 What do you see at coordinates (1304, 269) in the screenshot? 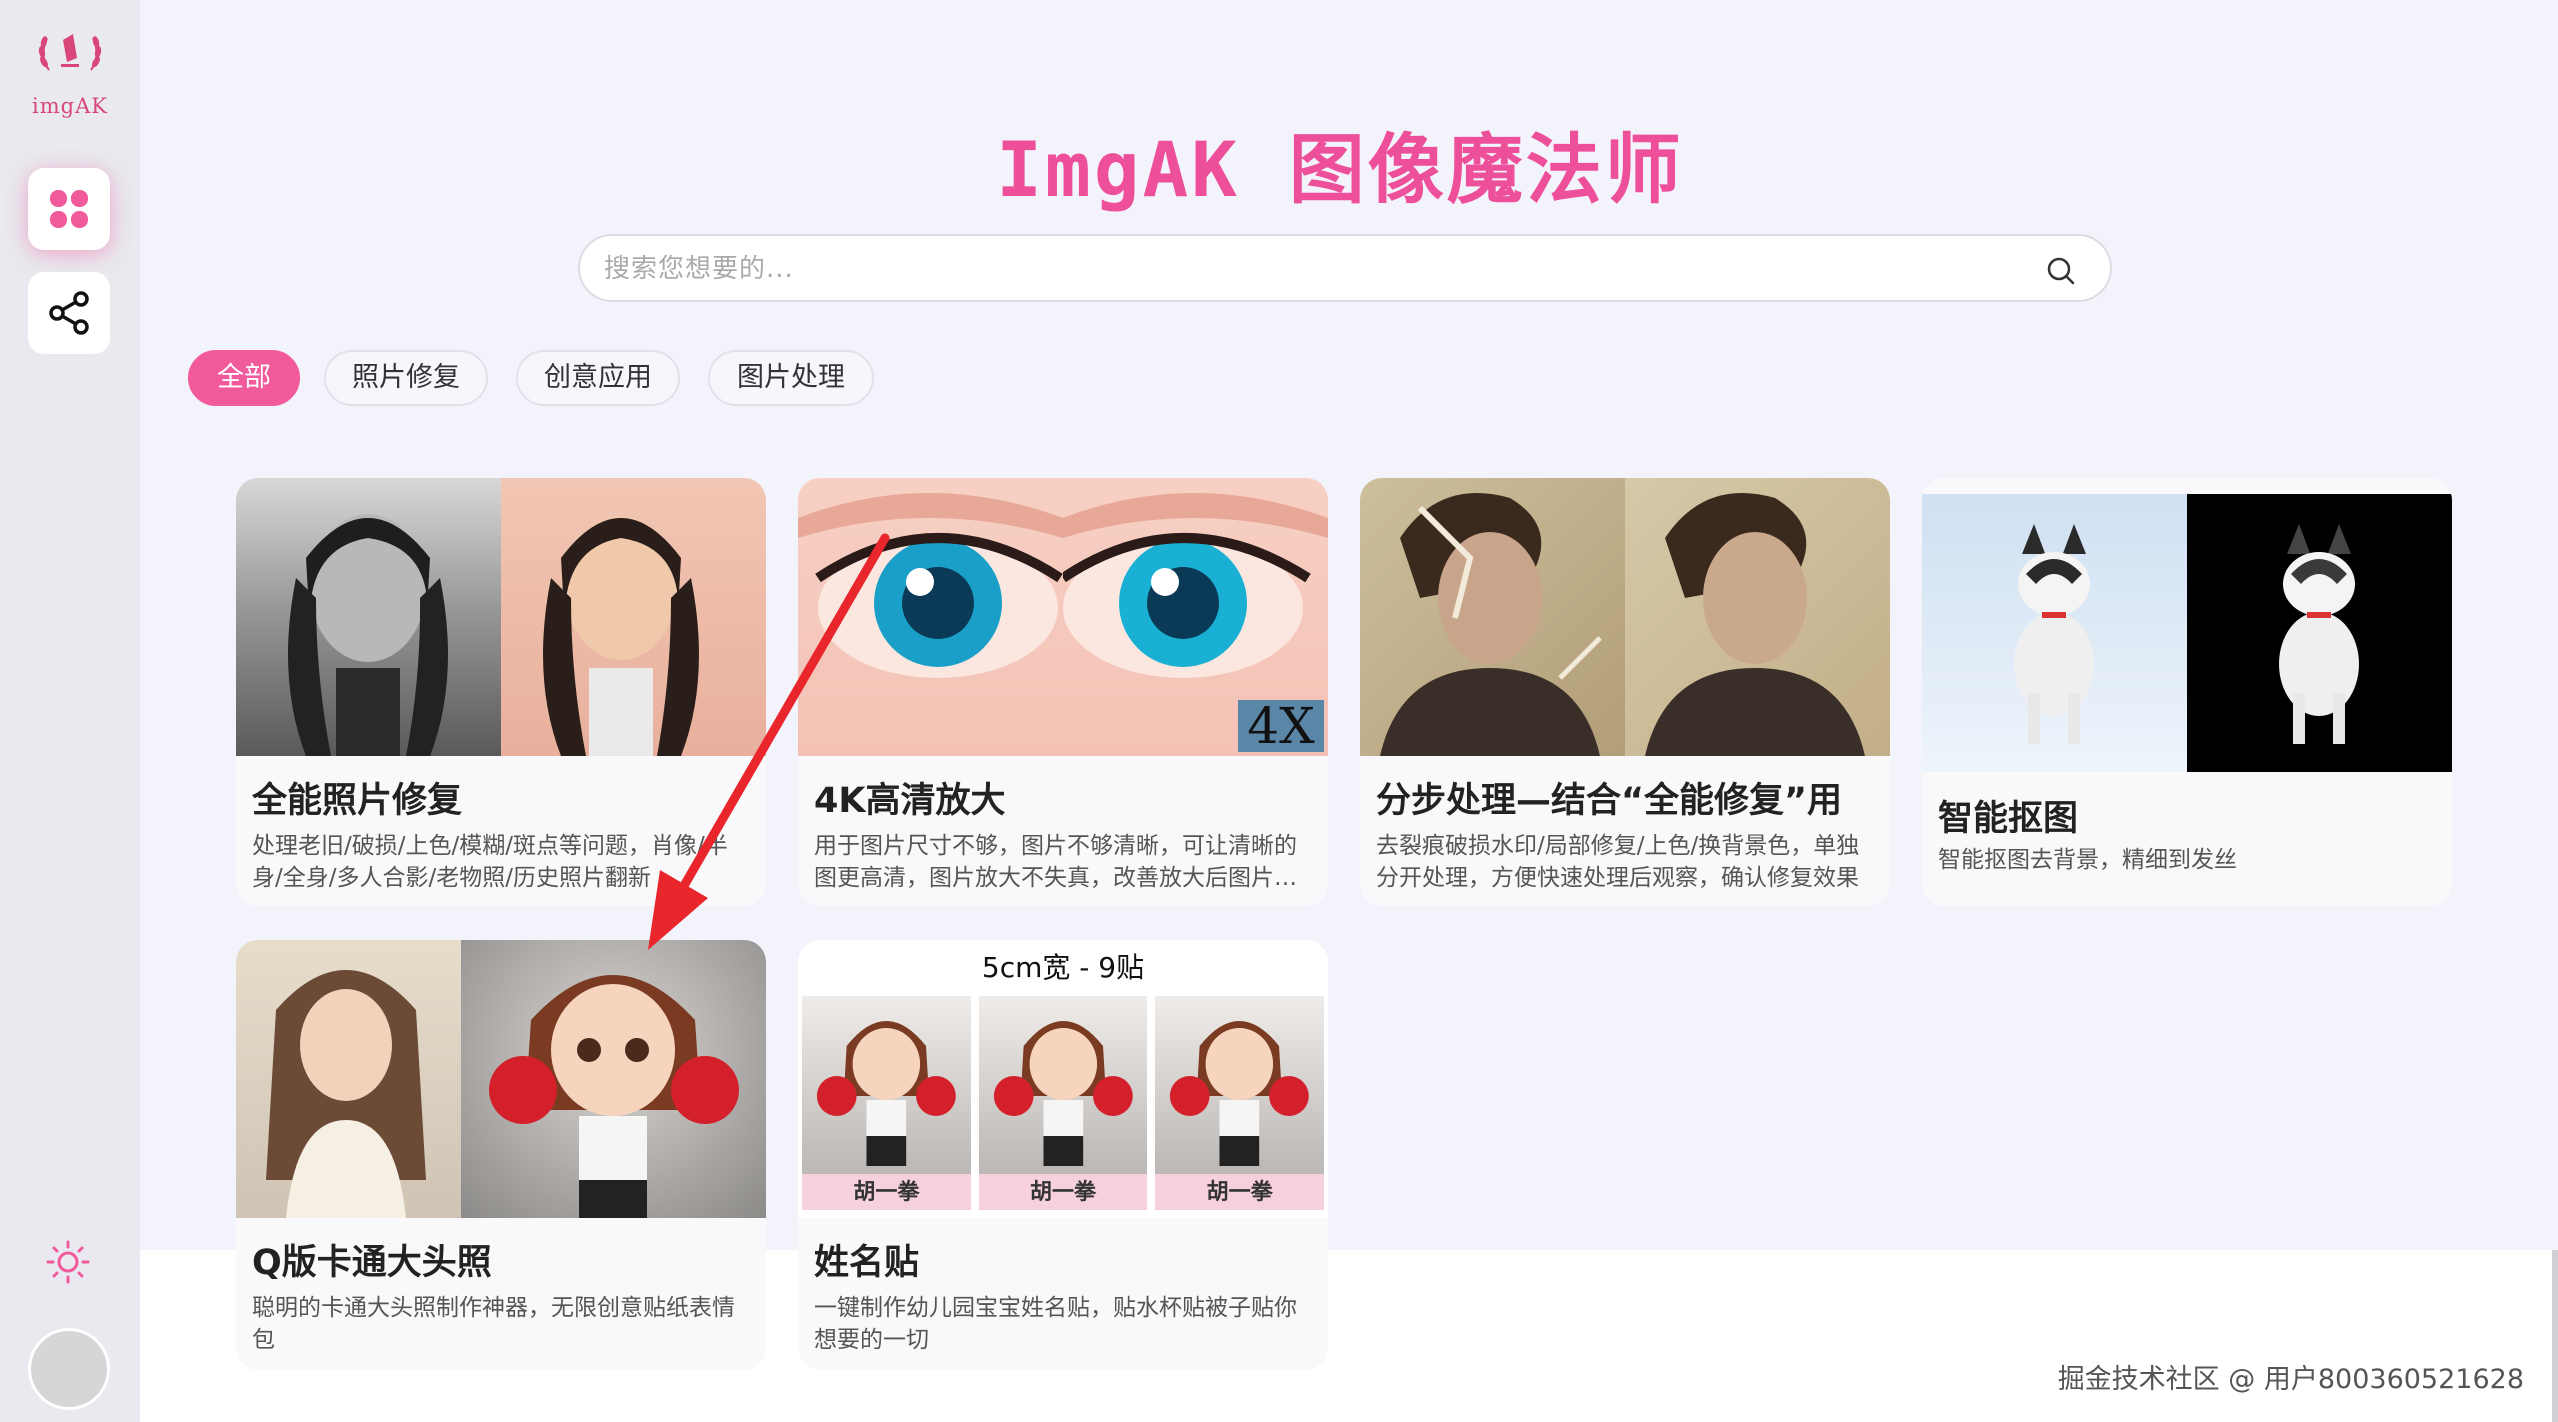
I see `search-input` at bounding box center [1304, 269].